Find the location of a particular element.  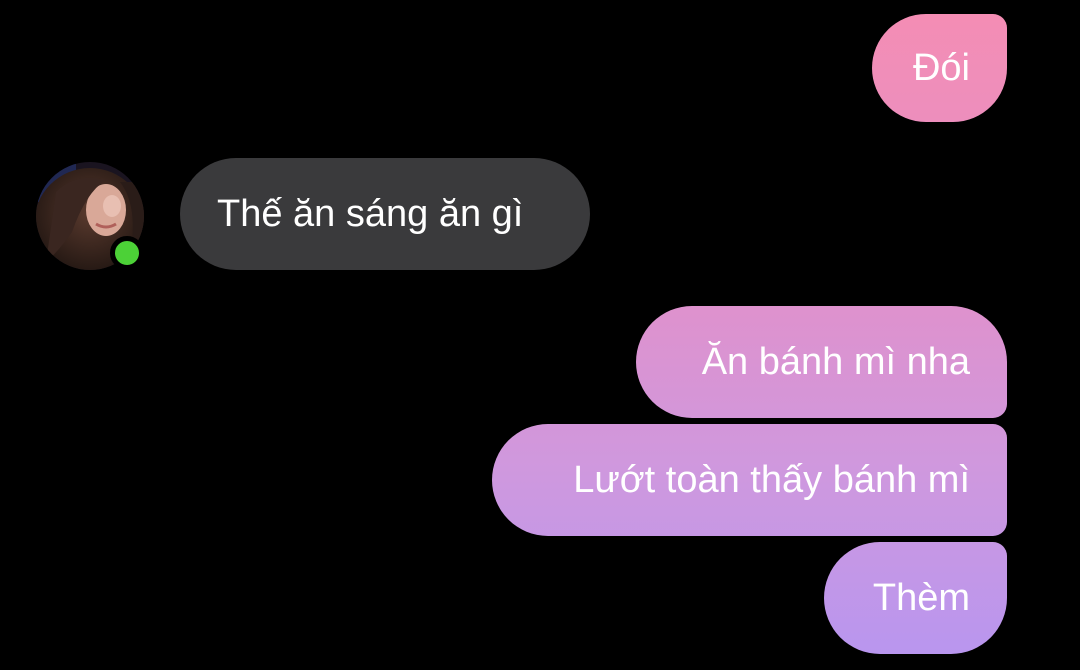

message-text: Đói is located at coordinates (941, 68).